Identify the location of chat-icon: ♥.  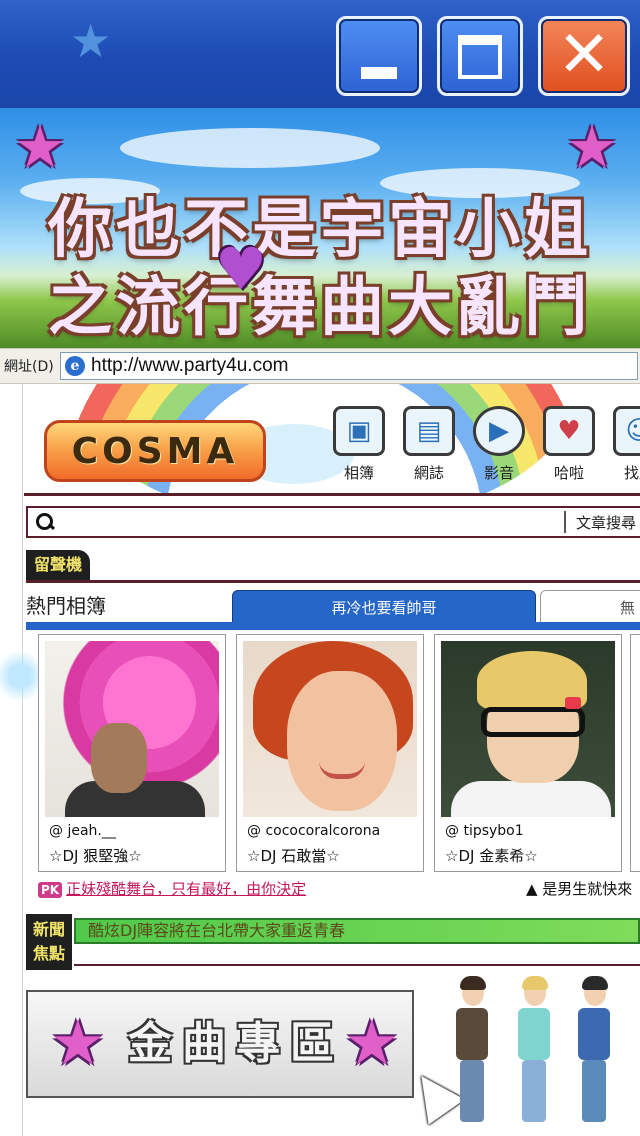
(569, 431).